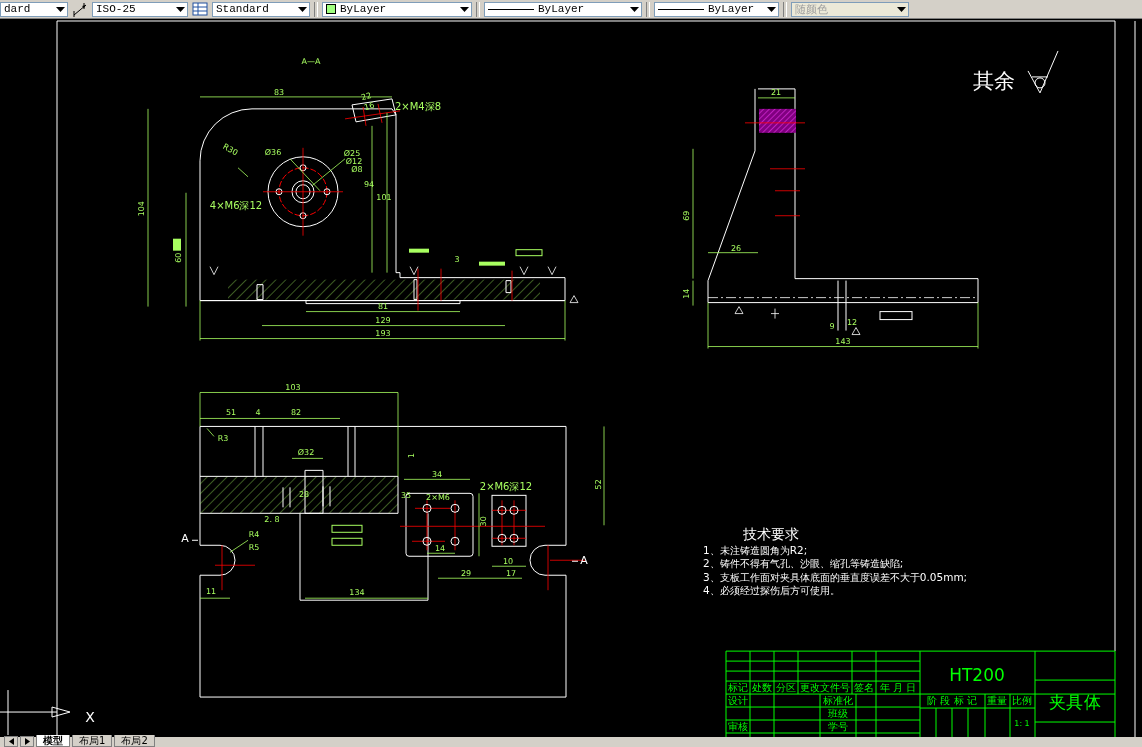  What do you see at coordinates (997, 701) in the screenshot?
I see `title-block-label: 重量` at bounding box center [997, 701].